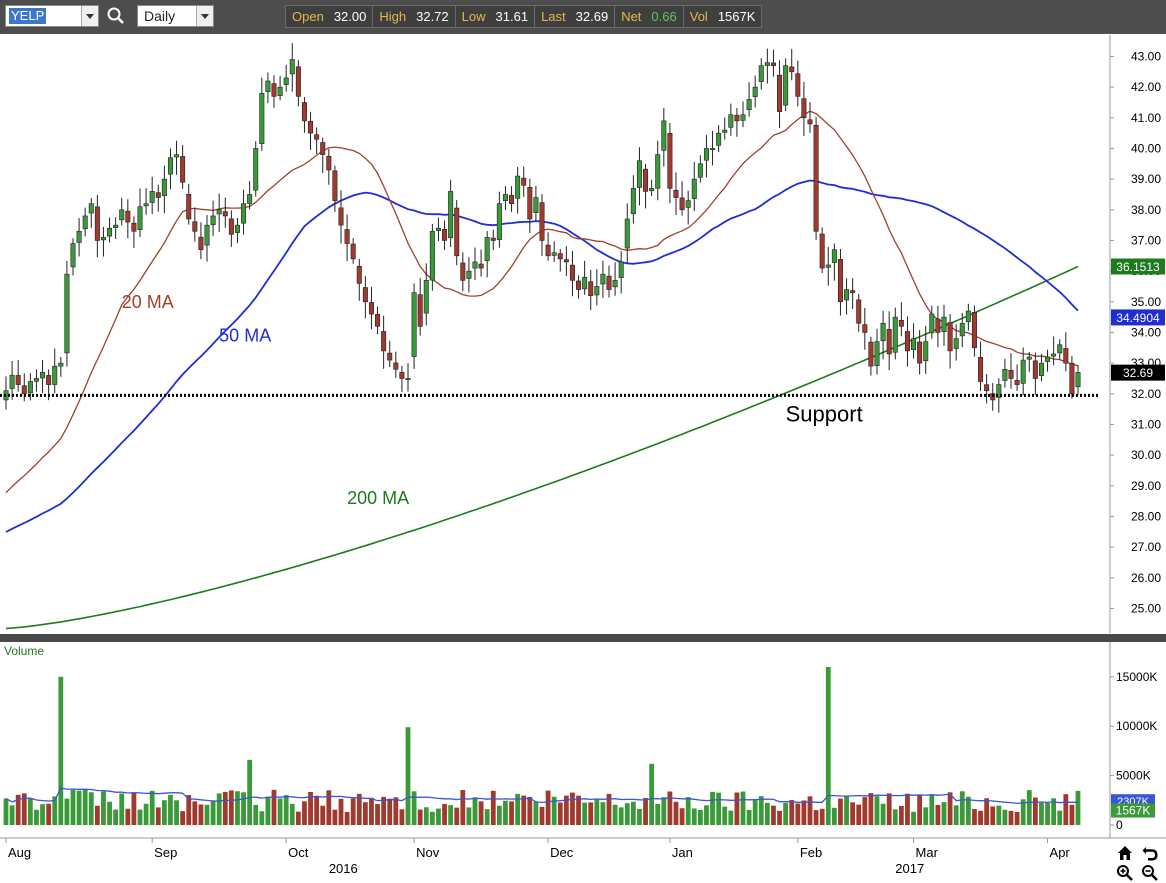  What do you see at coordinates (89, 16) in the screenshot?
I see `symbol-dropdown-icon` at bounding box center [89, 16].